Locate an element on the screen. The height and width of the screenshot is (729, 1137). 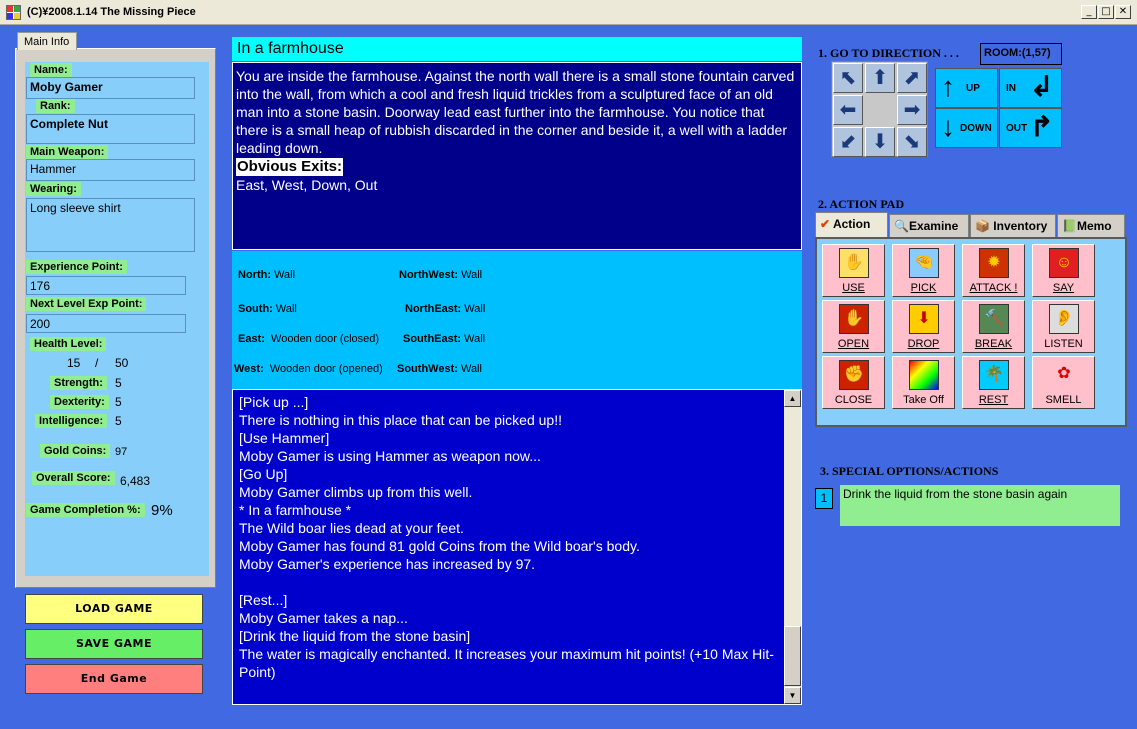
maximize-button: □ is located at coordinates (1106, 12).